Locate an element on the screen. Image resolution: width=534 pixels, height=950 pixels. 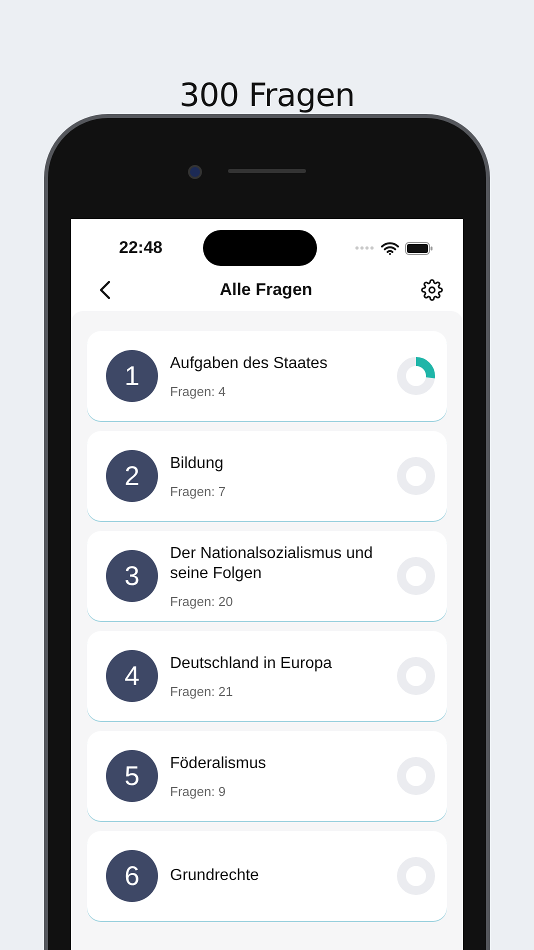
topic-card: 3 Der Nationalsozialismus und seine Folgen Fragen: 20 is located at coordinates (267, 576).